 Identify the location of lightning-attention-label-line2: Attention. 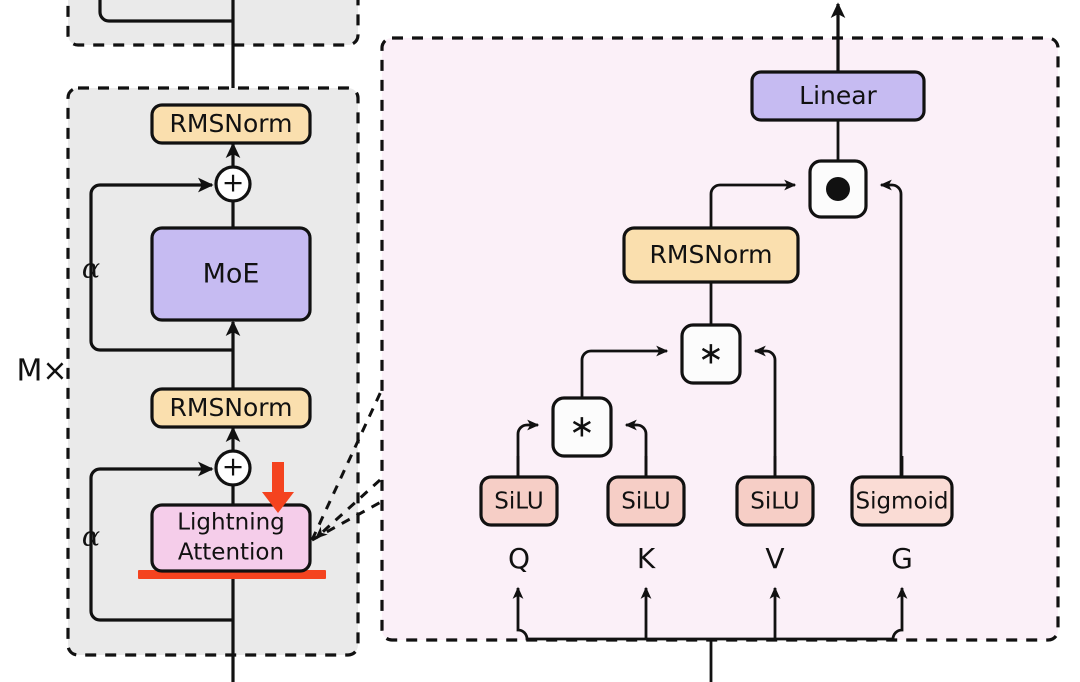
(231, 553).